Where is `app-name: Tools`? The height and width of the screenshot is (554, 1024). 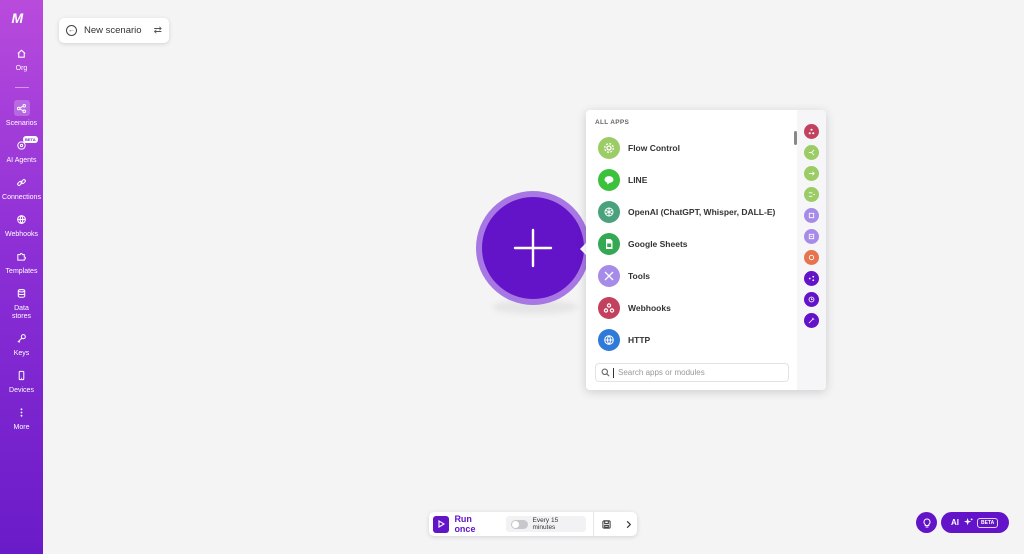 app-name: Tools is located at coordinates (639, 276).